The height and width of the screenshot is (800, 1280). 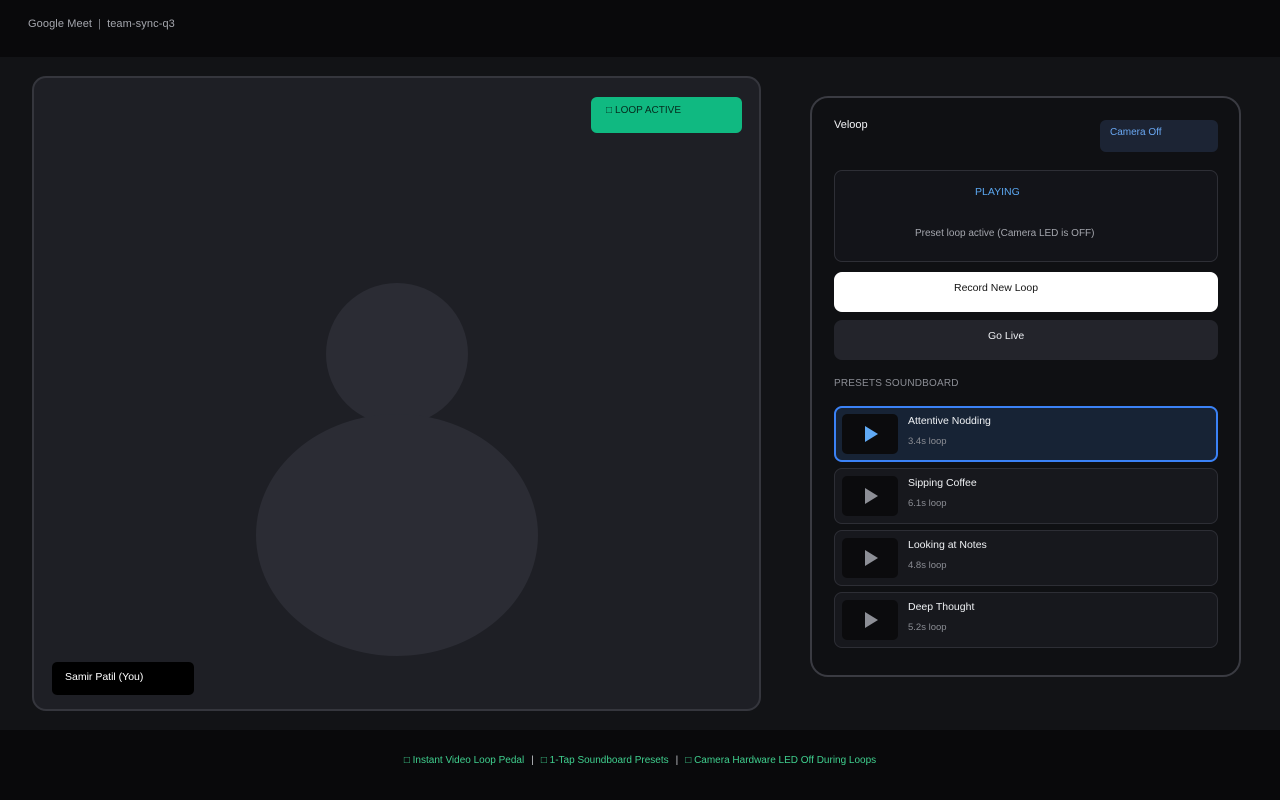 What do you see at coordinates (947, 545) in the screenshot?
I see `preset-name: Looking at Notes` at bounding box center [947, 545].